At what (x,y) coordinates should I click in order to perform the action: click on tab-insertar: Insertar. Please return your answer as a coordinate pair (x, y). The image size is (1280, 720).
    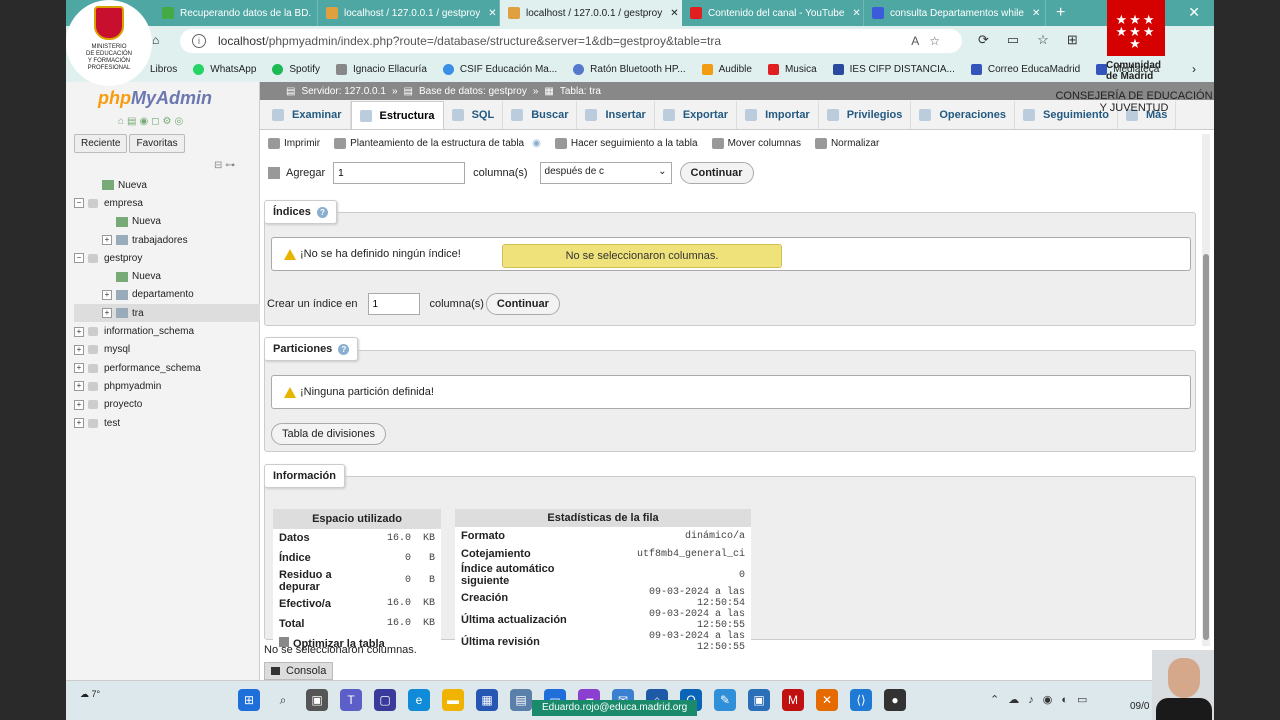
    Looking at the image, I should click on (616, 115).